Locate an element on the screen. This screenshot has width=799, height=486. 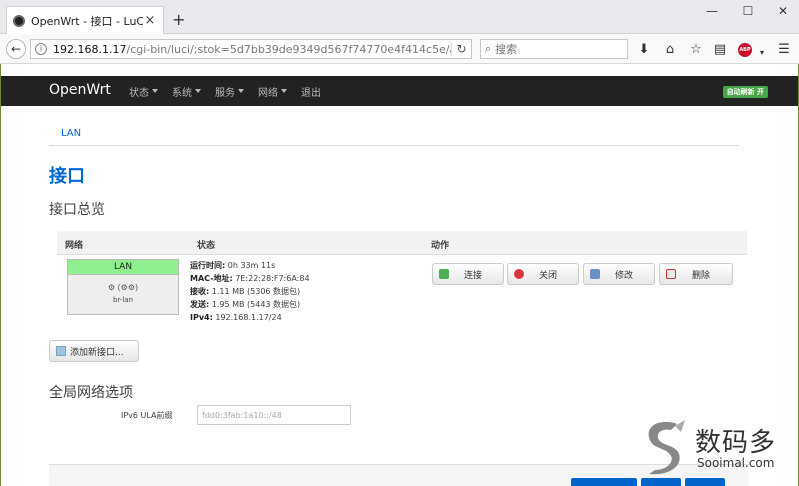
status-uptime: 运行时间: 0h 33m 11s is located at coordinates (233, 265).